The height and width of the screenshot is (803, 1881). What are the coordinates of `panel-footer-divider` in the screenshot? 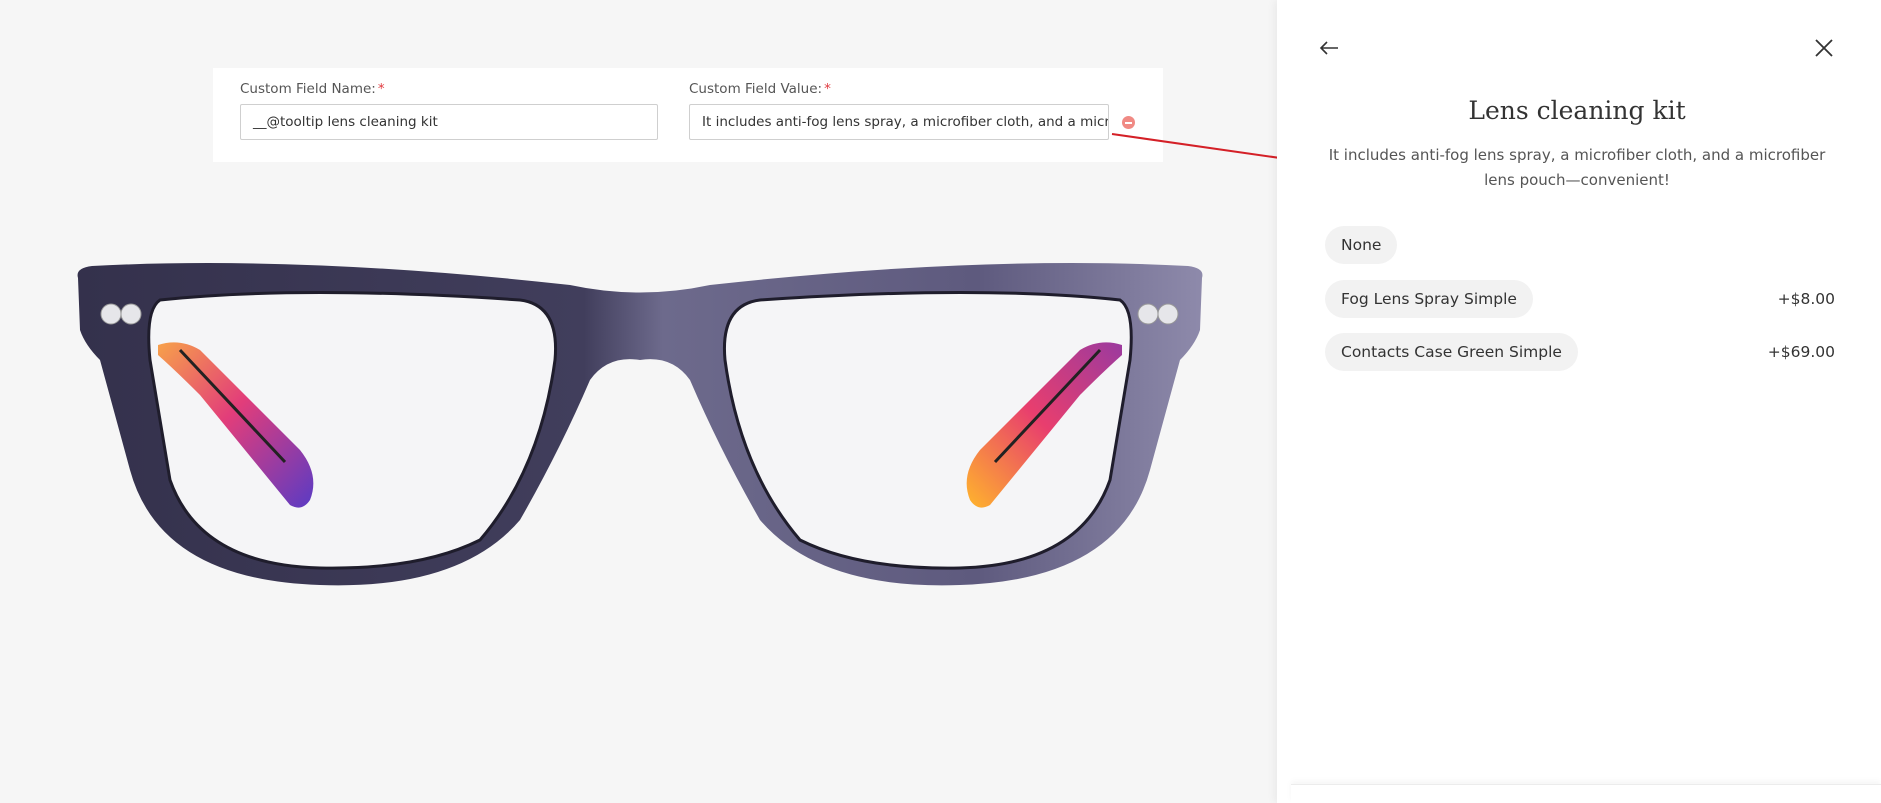 It's located at (1586, 793).